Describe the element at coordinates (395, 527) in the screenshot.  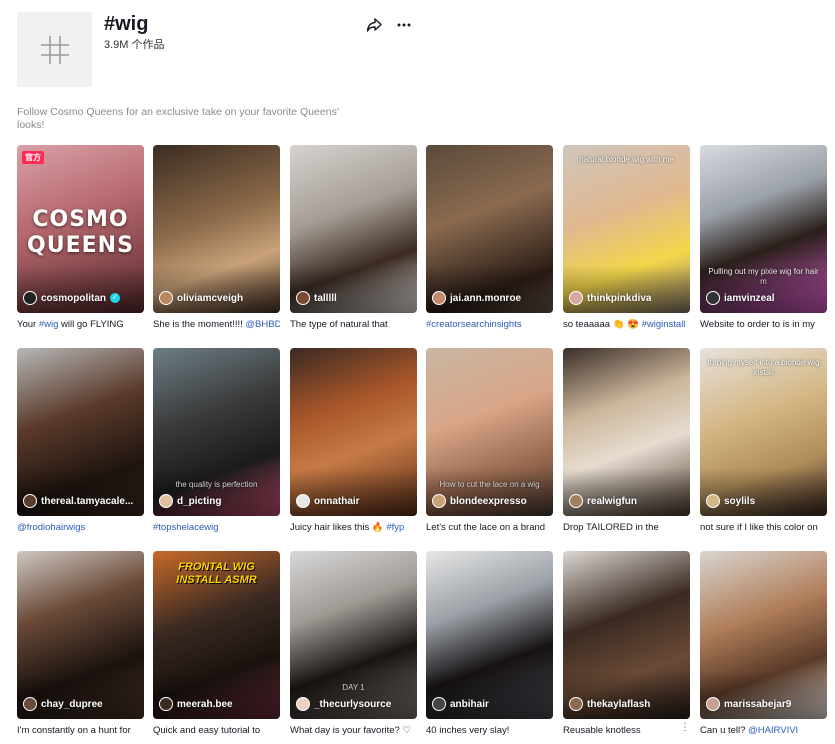
I see `caption-hashtag-link: #fyp` at that location.